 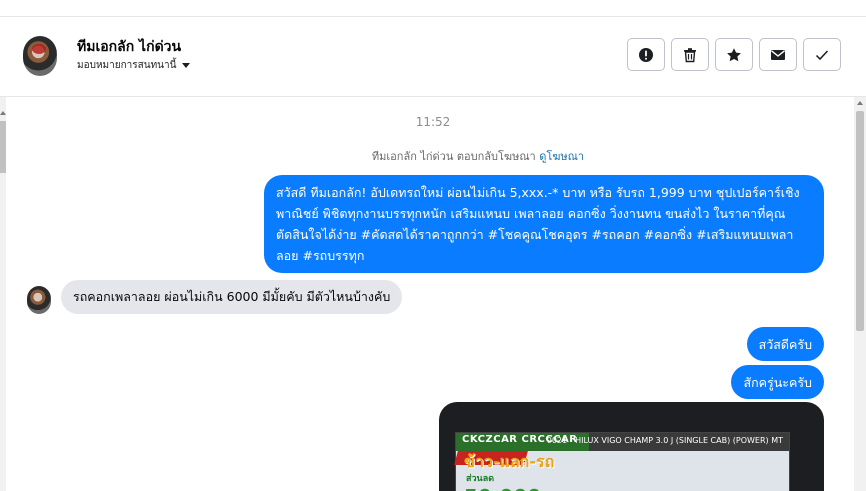 I want to click on contact-name: ทีมเอกลัก ไก่ด่วน, so click(x=129, y=47).